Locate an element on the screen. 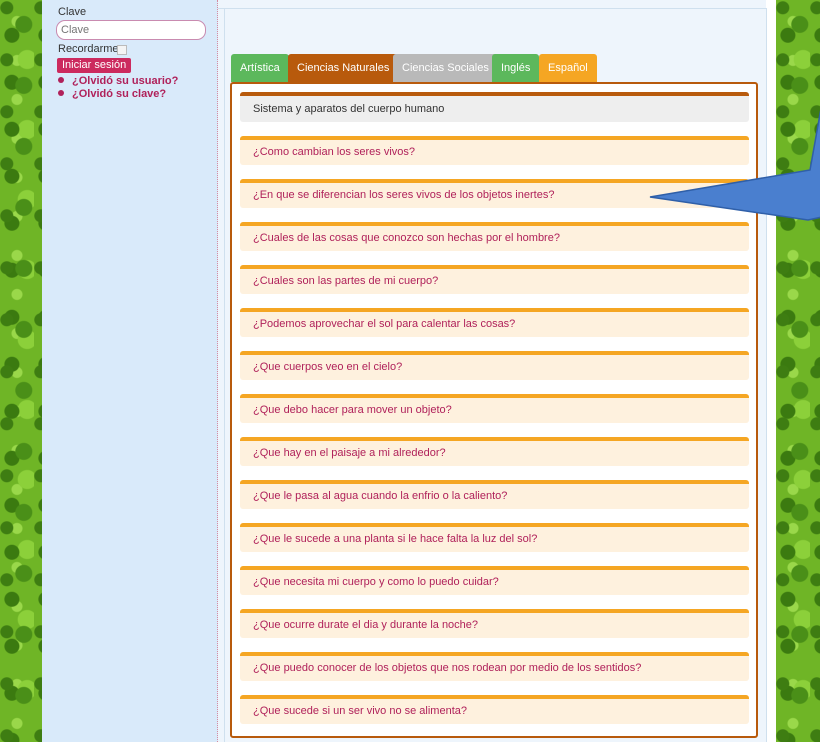 This screenshot has width=820, height=742. callout-arrow-icon is located at coordinates (734, 165).